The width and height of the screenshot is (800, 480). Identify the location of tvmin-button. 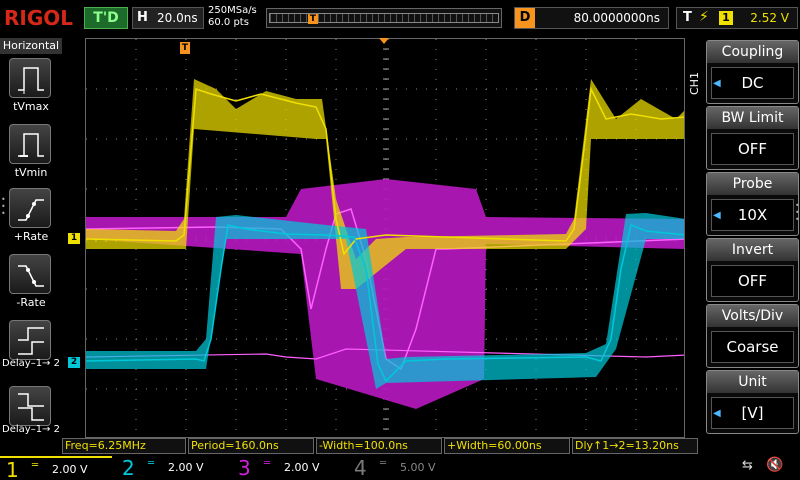
(30, 144).